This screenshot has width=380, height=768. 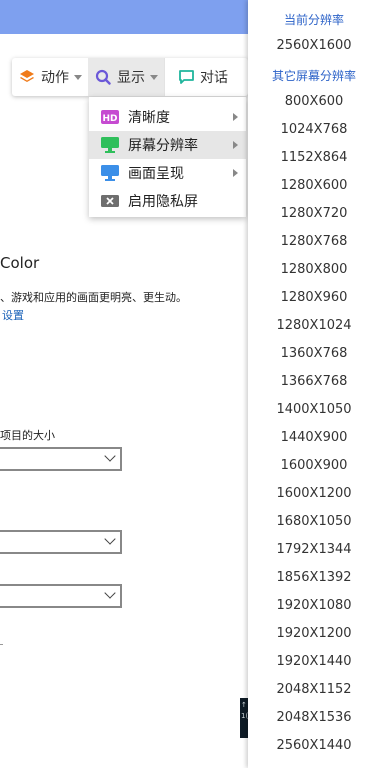 What do you see at coordinates (314, 185) in the screenshot?
I see `resolution-option: 1280X600` at bounding box center [314, 185].